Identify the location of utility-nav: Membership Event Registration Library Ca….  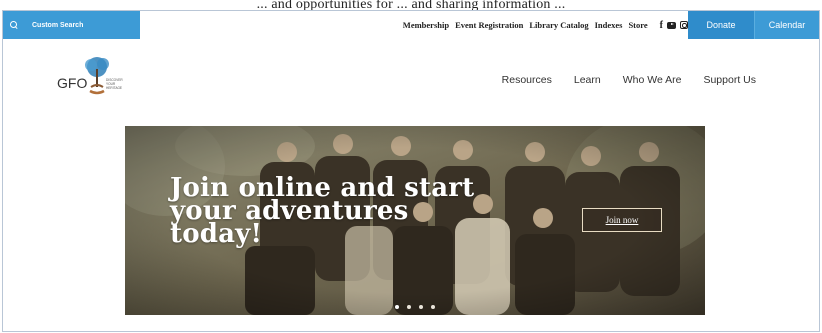
(542, 25).